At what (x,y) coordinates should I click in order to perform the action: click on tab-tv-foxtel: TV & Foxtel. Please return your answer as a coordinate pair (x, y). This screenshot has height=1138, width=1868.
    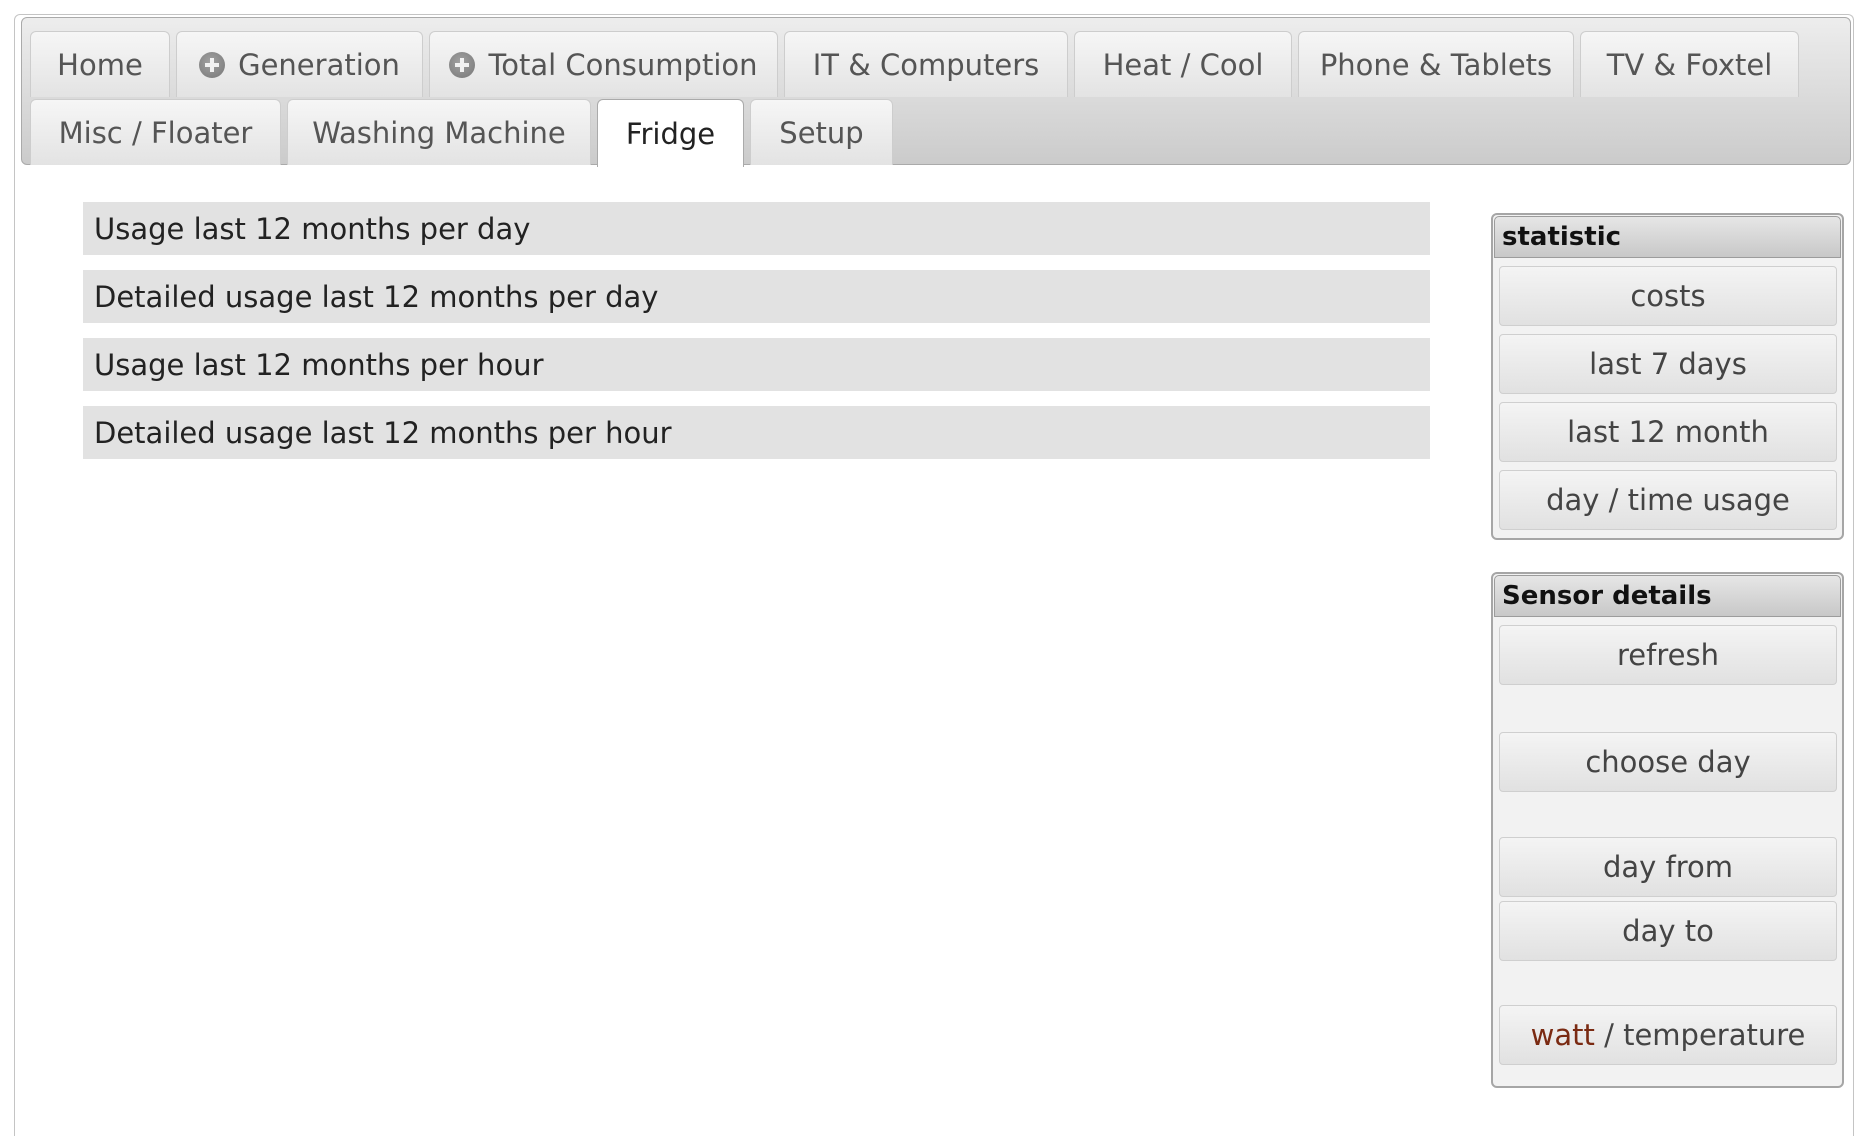
    Looking at the image, I should click on (1689, 64).